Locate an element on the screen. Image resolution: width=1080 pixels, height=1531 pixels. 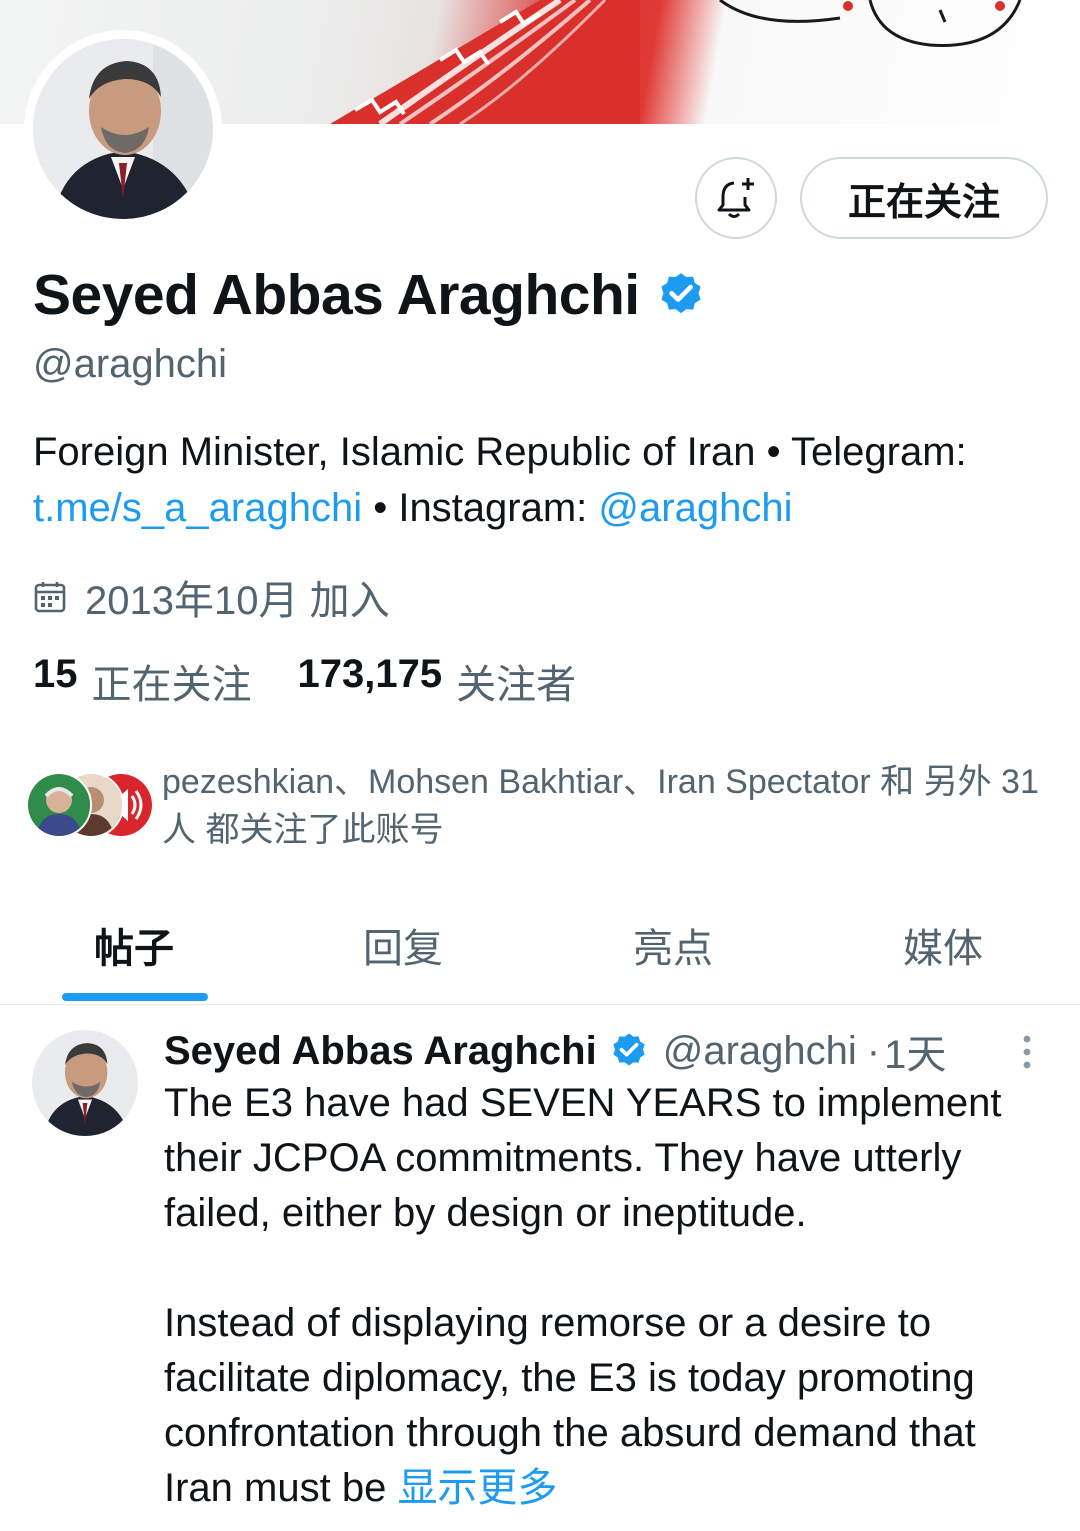
bell-plus-icon is located at coordinates (735, 198).